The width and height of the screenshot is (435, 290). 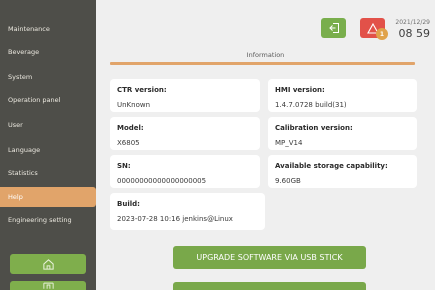 I want to click on storage-card: Available storage capability: 9.60GB, so click(x=342, y=171).